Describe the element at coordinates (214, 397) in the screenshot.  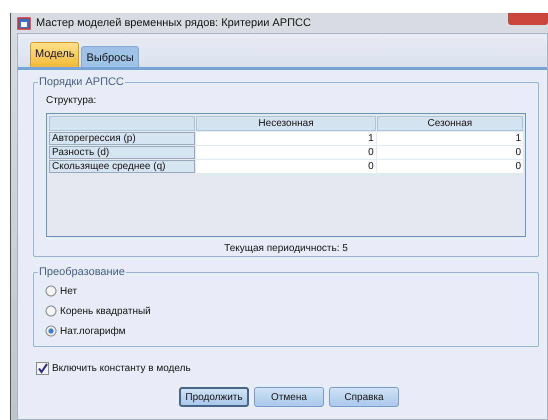
I see `dialog-button: Продолжить` at that location.